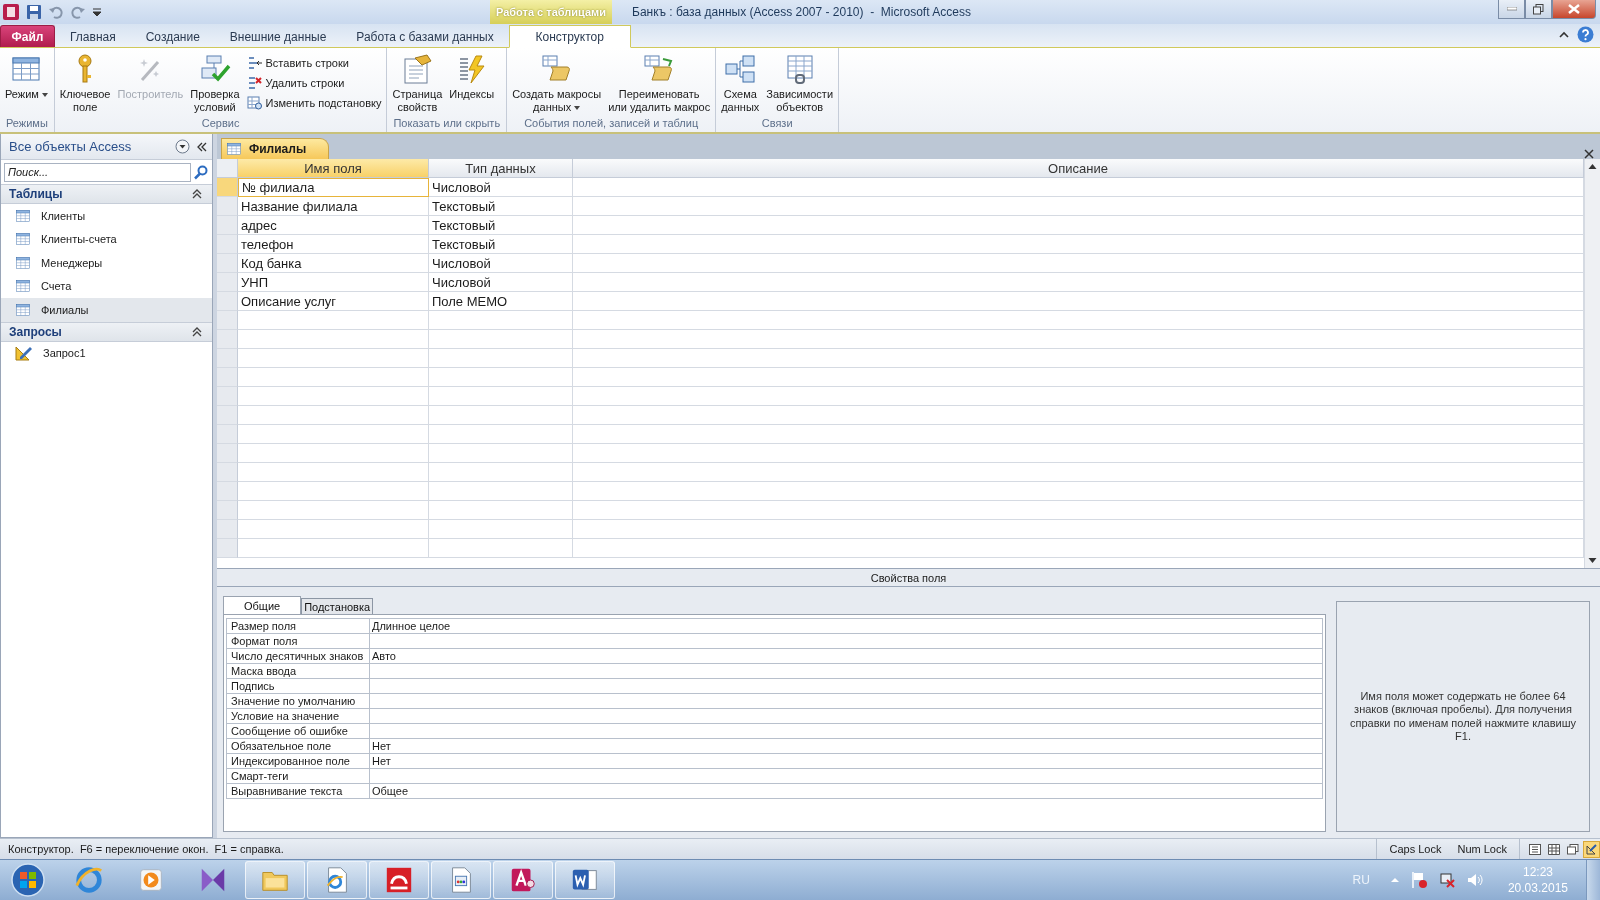 This screenshot has width=1600, height=900. What do you see at coordinates (557, 82) in the screenshot?
I see `ribbon-button: Создать макросы данных` at bounding box center [557, 82].